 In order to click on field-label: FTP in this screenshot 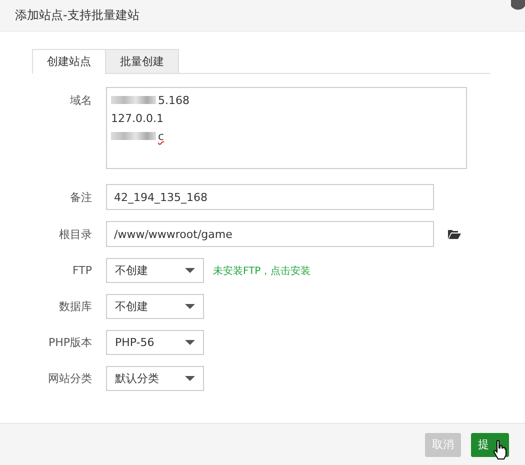, I will do `click(82, 270)`.